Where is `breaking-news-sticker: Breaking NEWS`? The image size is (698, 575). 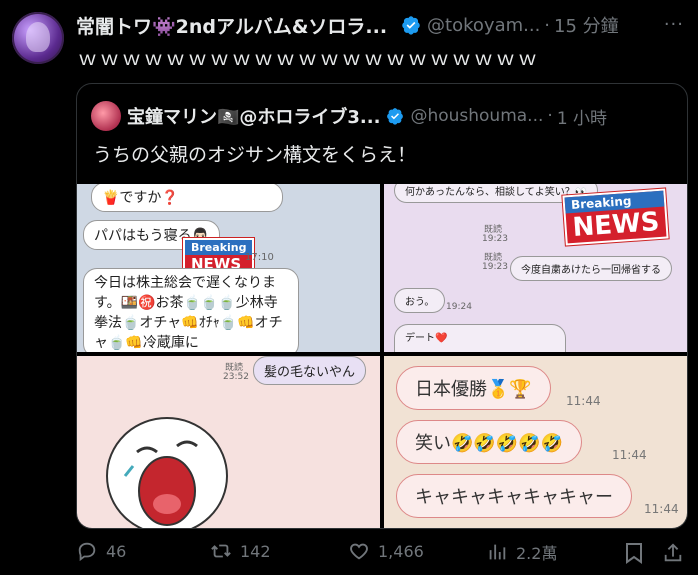 breaking-news-sticker: Breaking NEWS is located at coordinates (615, 217).